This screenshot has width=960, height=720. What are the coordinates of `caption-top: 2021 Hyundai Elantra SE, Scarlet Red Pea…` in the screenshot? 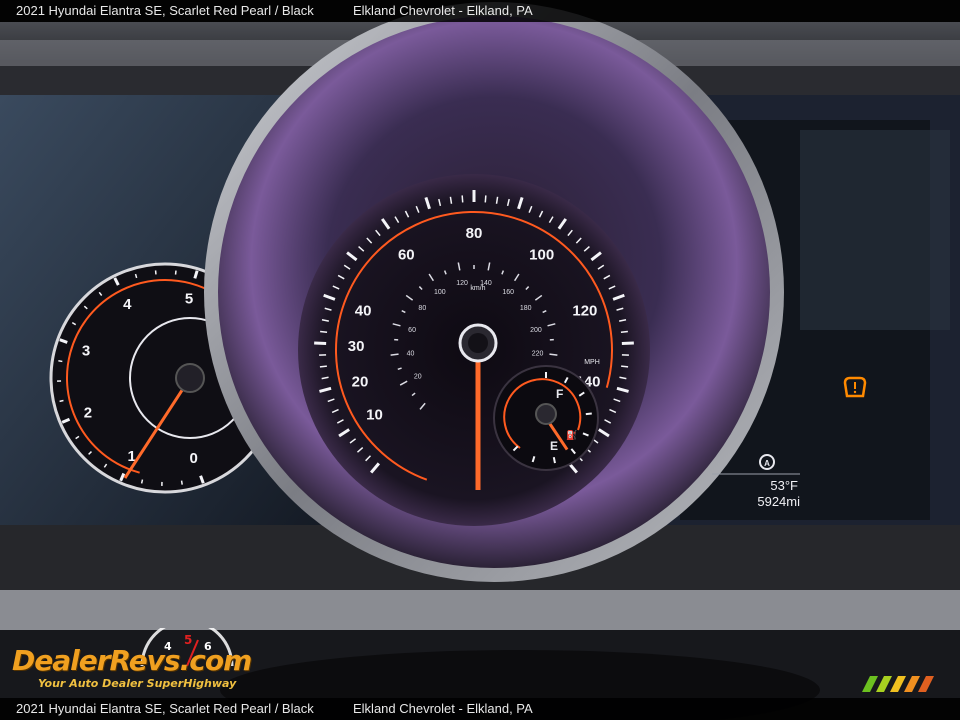 It's located at (480, 11).